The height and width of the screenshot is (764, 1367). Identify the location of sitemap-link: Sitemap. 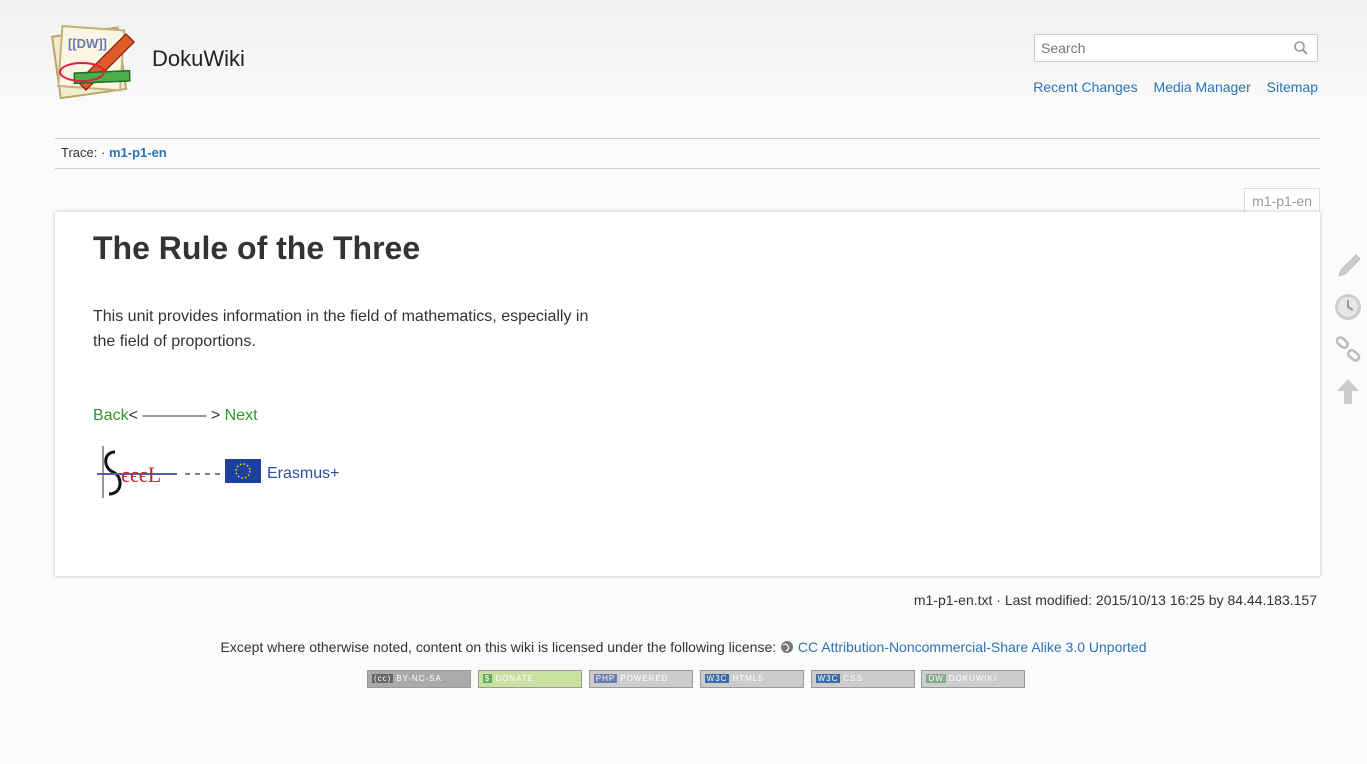
(1292, 87).